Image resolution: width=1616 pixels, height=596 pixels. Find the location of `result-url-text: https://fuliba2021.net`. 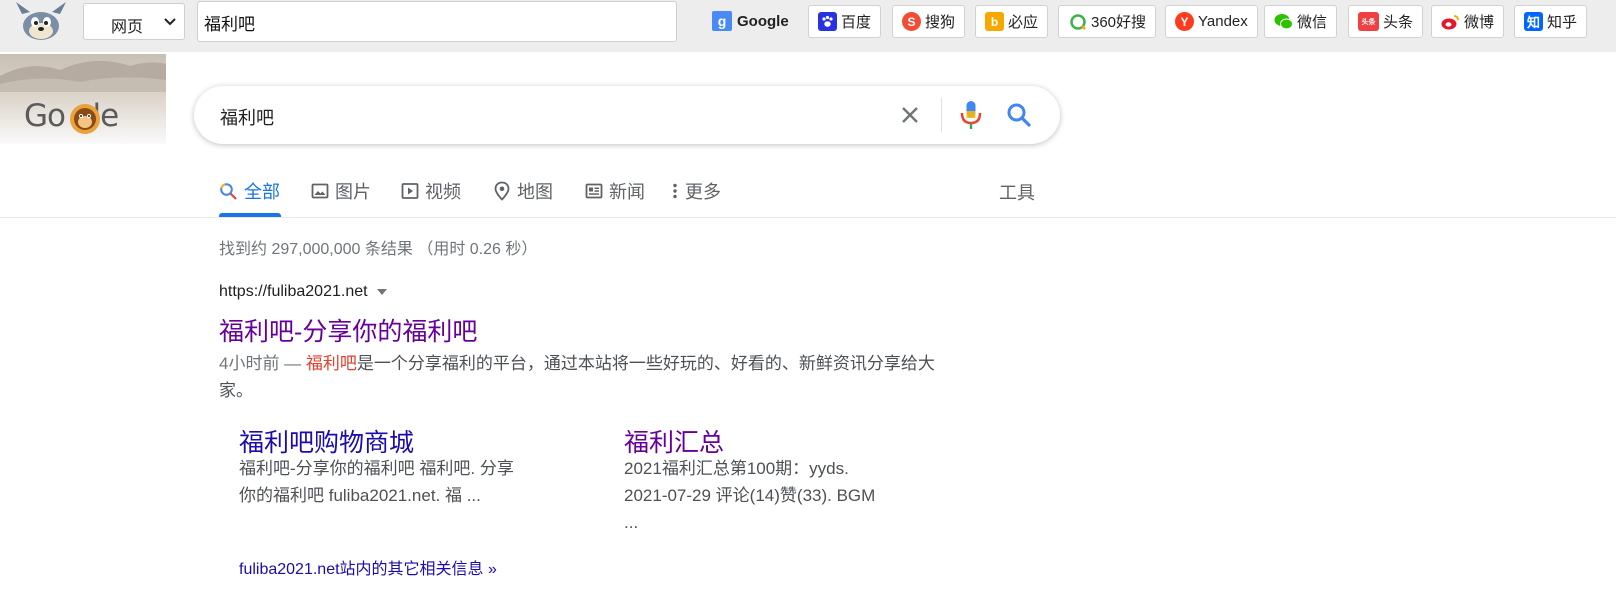

result-url-text: https://fuliba2021.net is located at coordinates (293, 291).